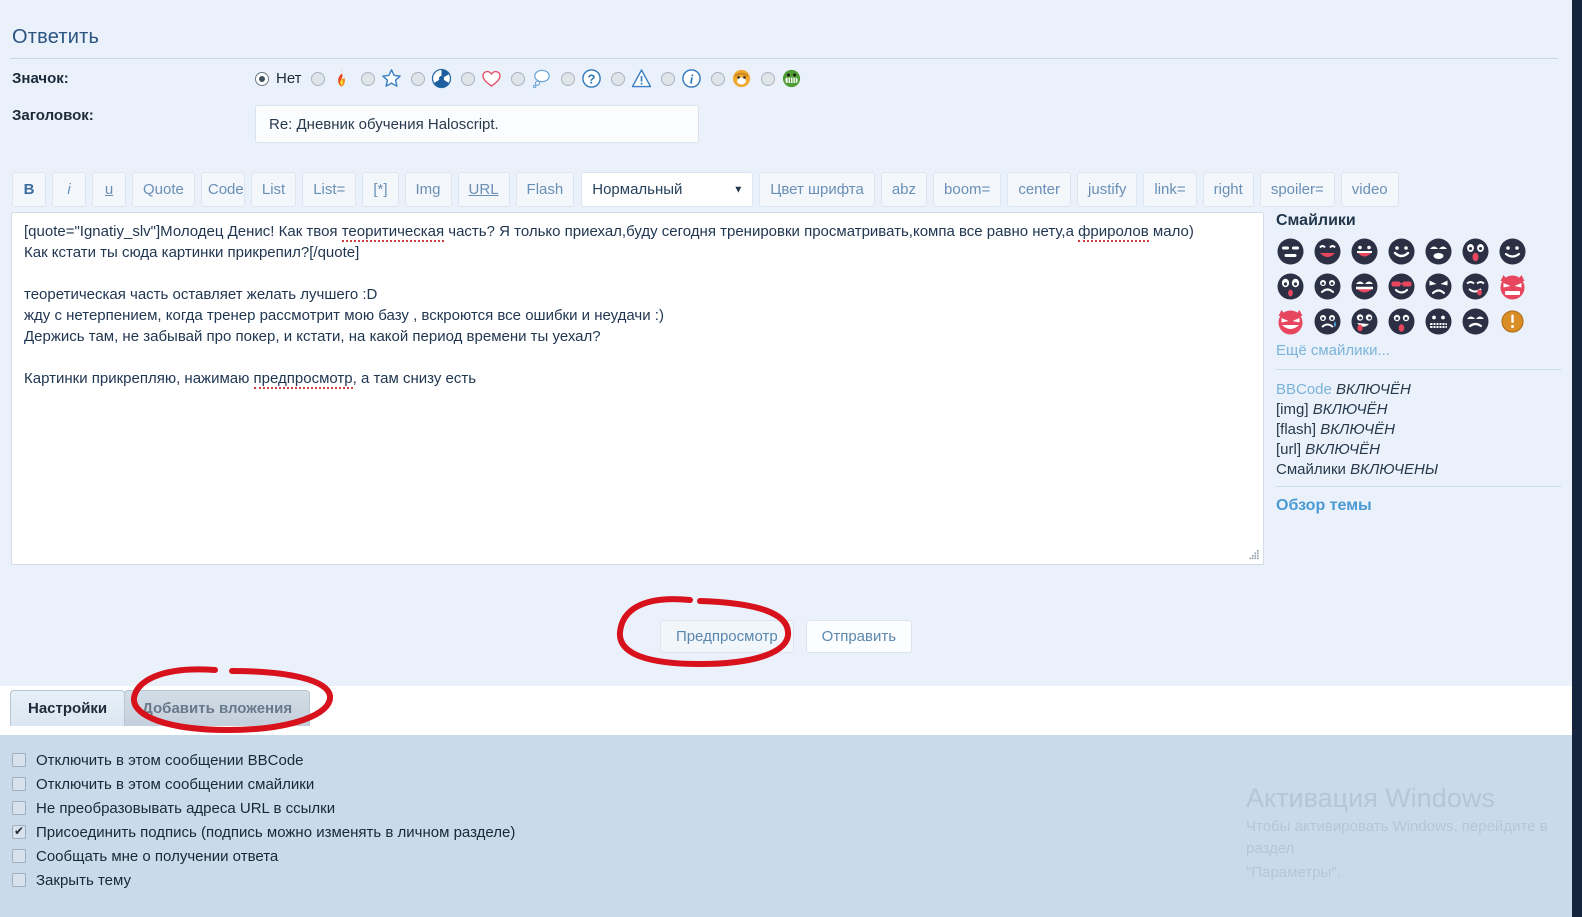 Image resolution: width=1582 pixels, height=917 pixels. What do you see at coordinates (273, 189) in the screenshot?
I see `bbcode-button-list: List` at bounding box center [273, 189].